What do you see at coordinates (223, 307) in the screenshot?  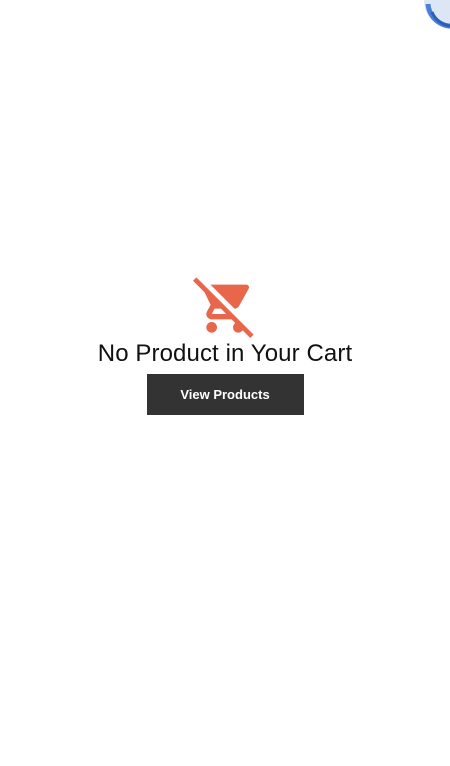 I see `remove-shopping-cart-icon` at bounding box center [223, 307].